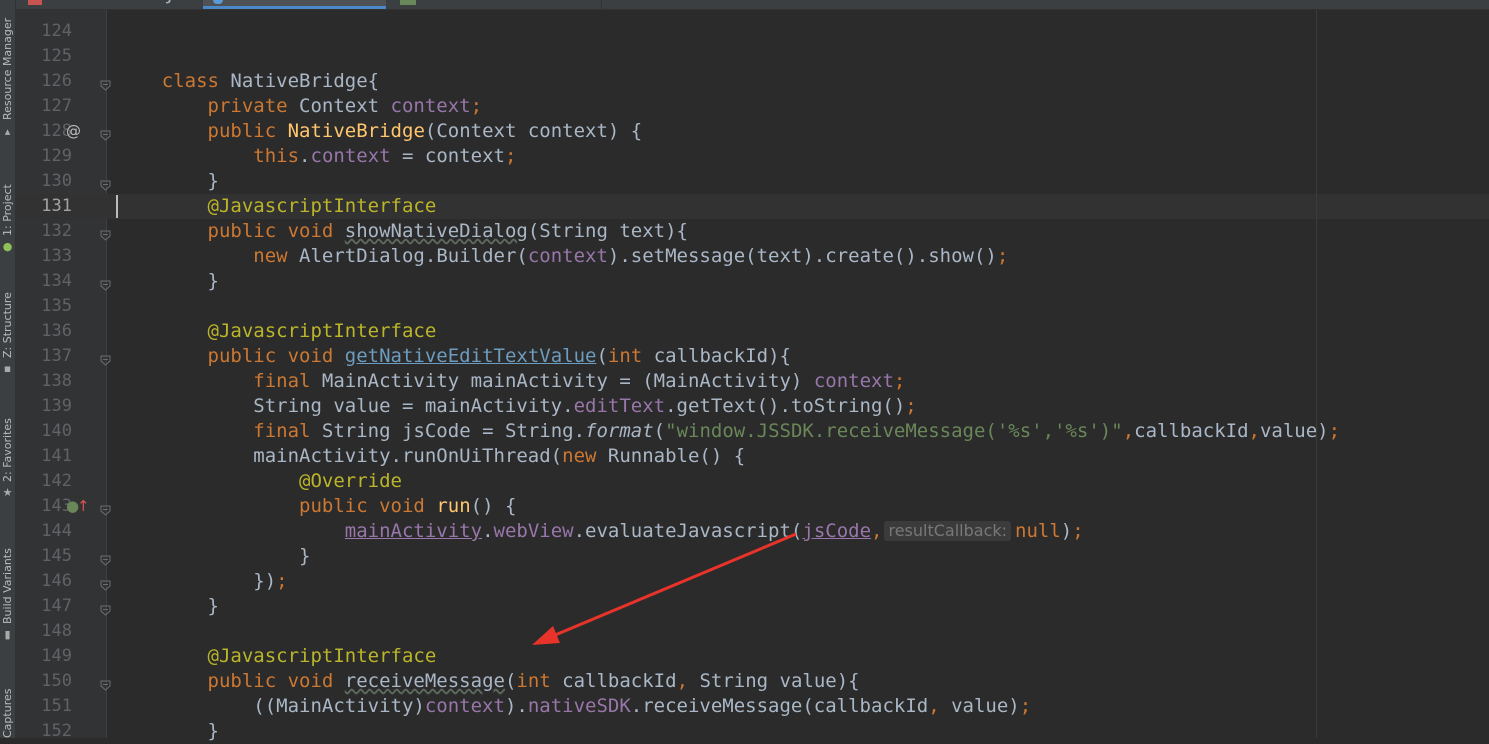 This screenshot has height=744, width=1489. Describe the element at coordinates (1038, 531) in the screenshot. I see `code-token: null` at that location.